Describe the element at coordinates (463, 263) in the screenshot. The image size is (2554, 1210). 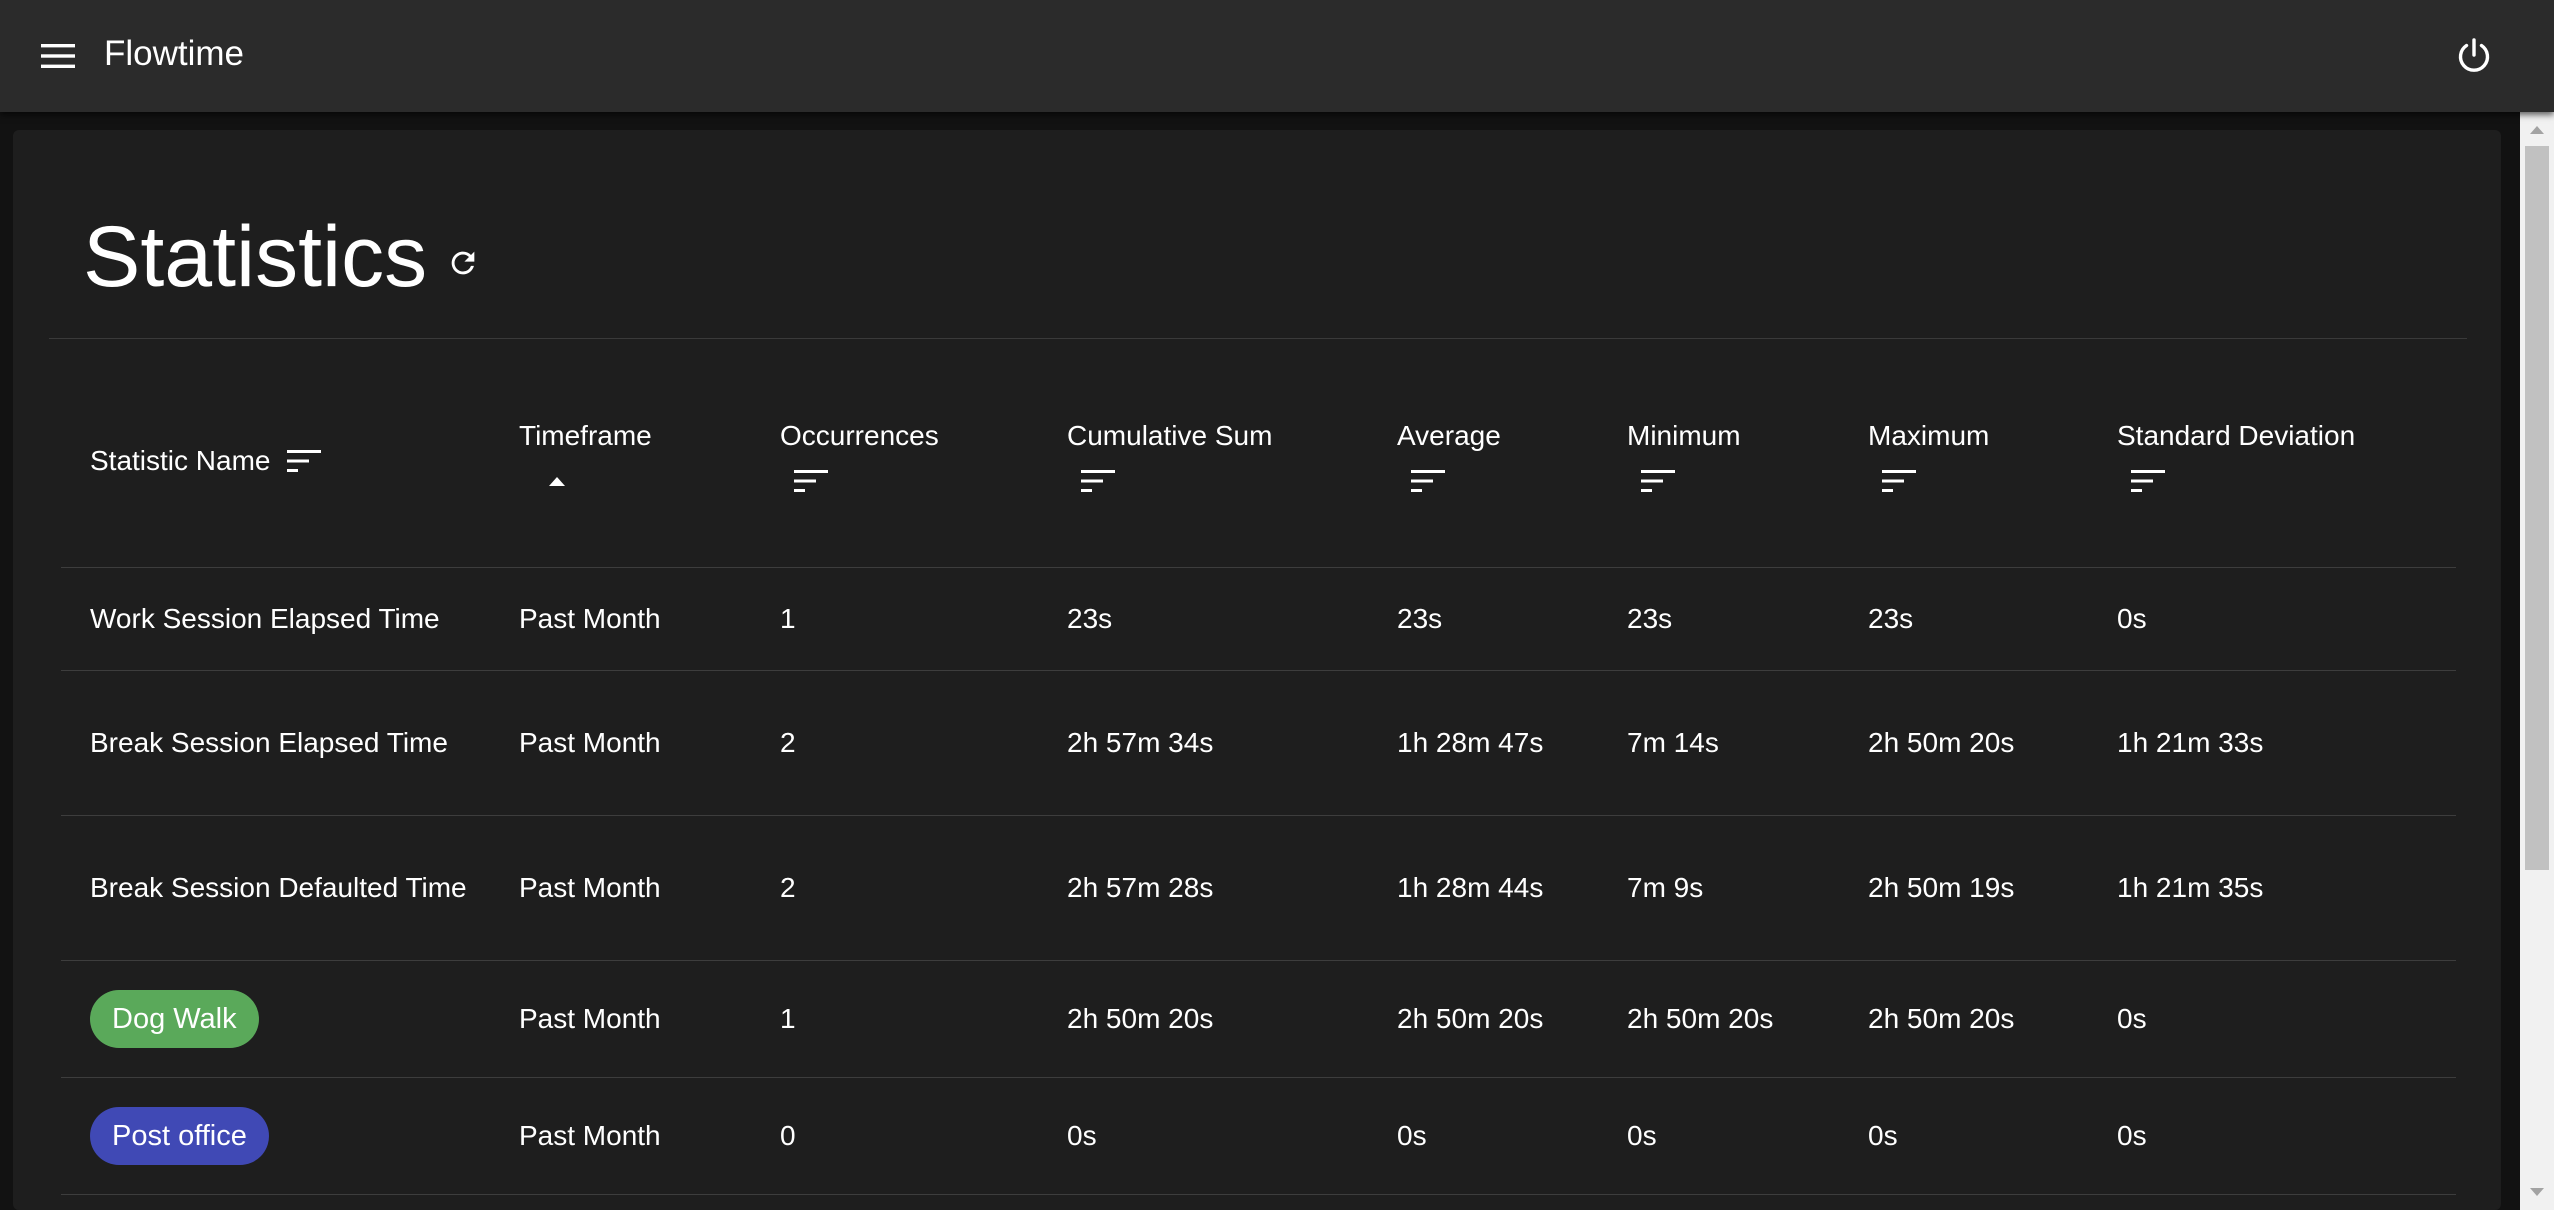
I see `refresh-icon` at that location.